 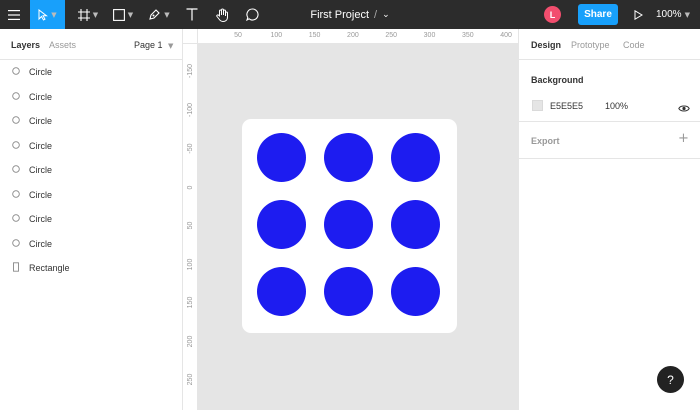 I want to click on export-title: Export, so click(x=545, y=141).